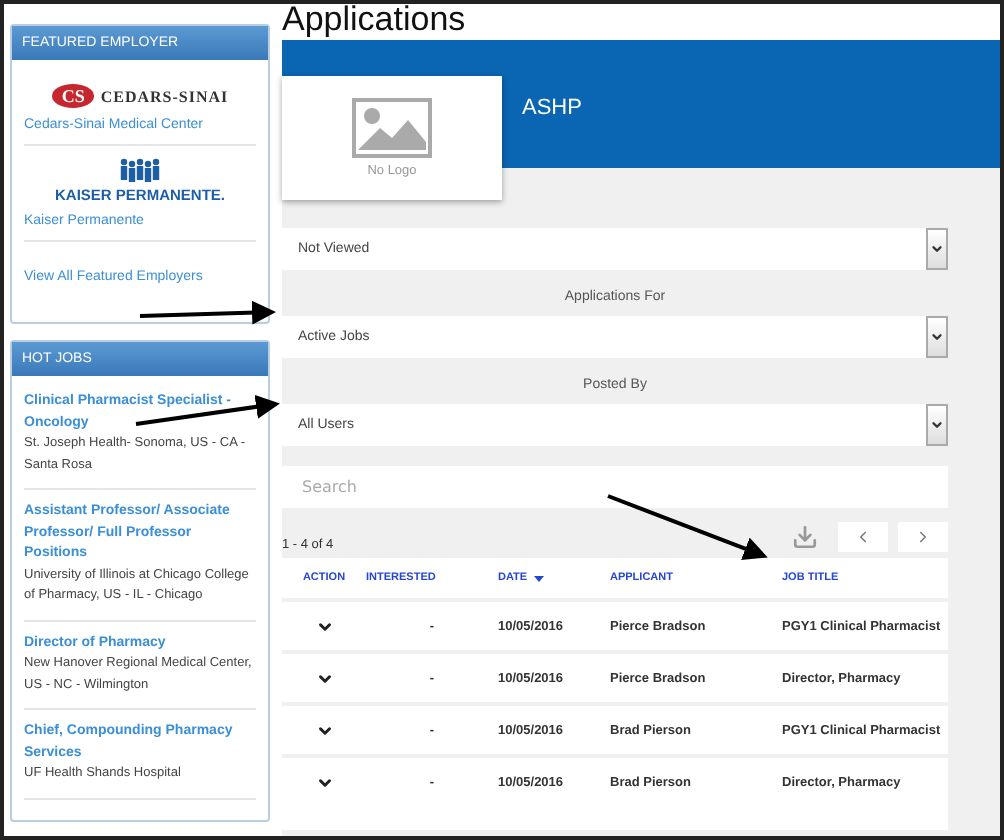 The image size is (1004, 840). I want to click on page-title: Applications, so click(375, 22).